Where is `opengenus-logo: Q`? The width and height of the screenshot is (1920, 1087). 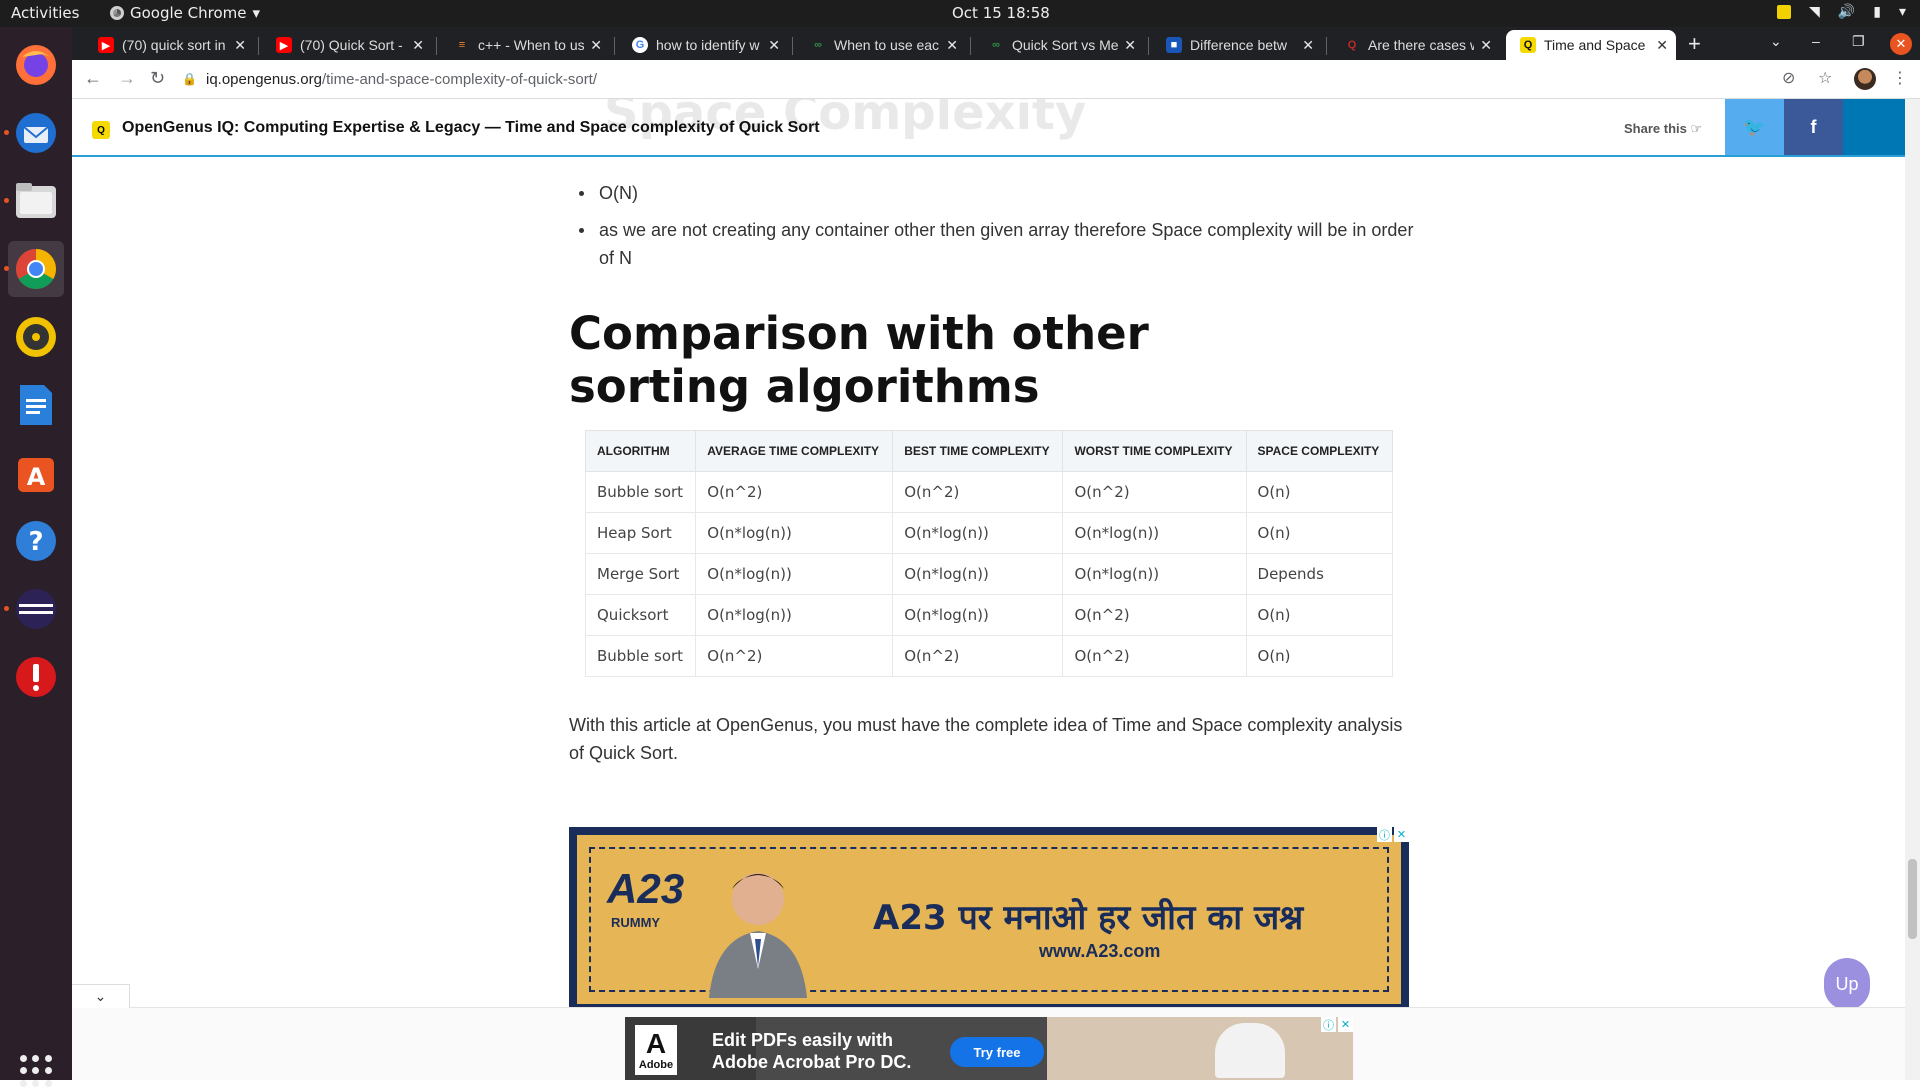
opengenus-logo: Q is located at coordinates (101, 130).